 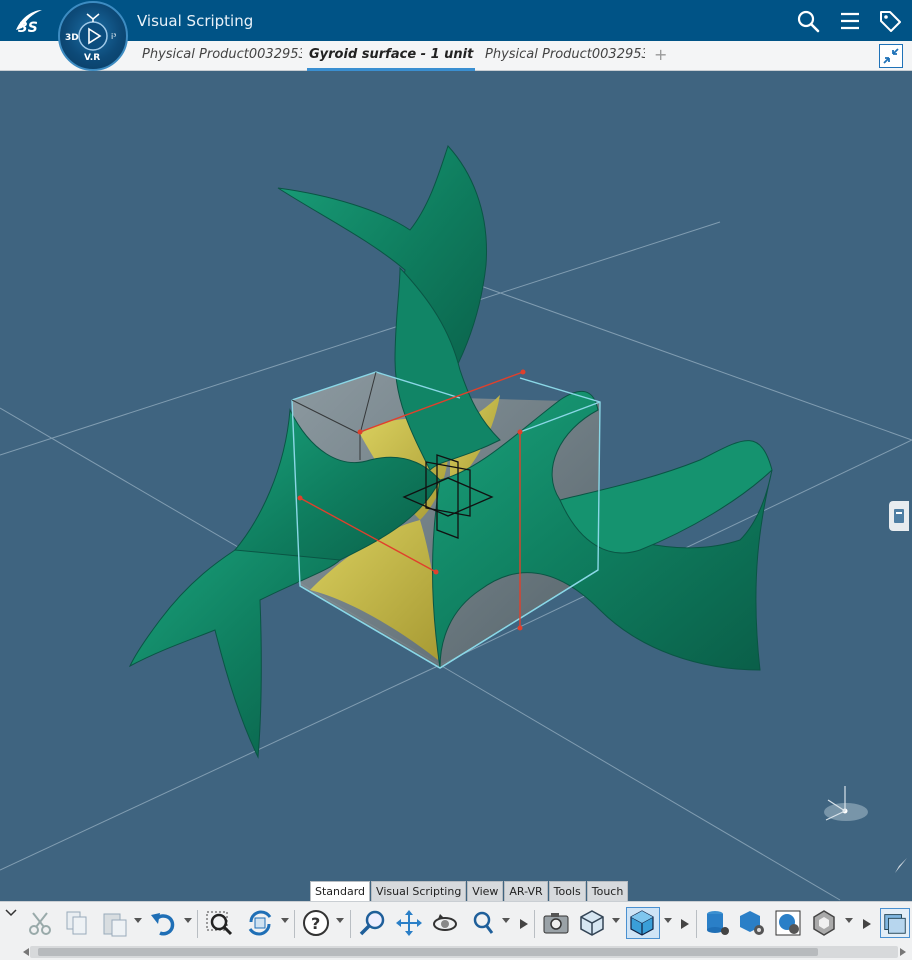 I want to click on view-layout-button, so click(x=895, y=923).